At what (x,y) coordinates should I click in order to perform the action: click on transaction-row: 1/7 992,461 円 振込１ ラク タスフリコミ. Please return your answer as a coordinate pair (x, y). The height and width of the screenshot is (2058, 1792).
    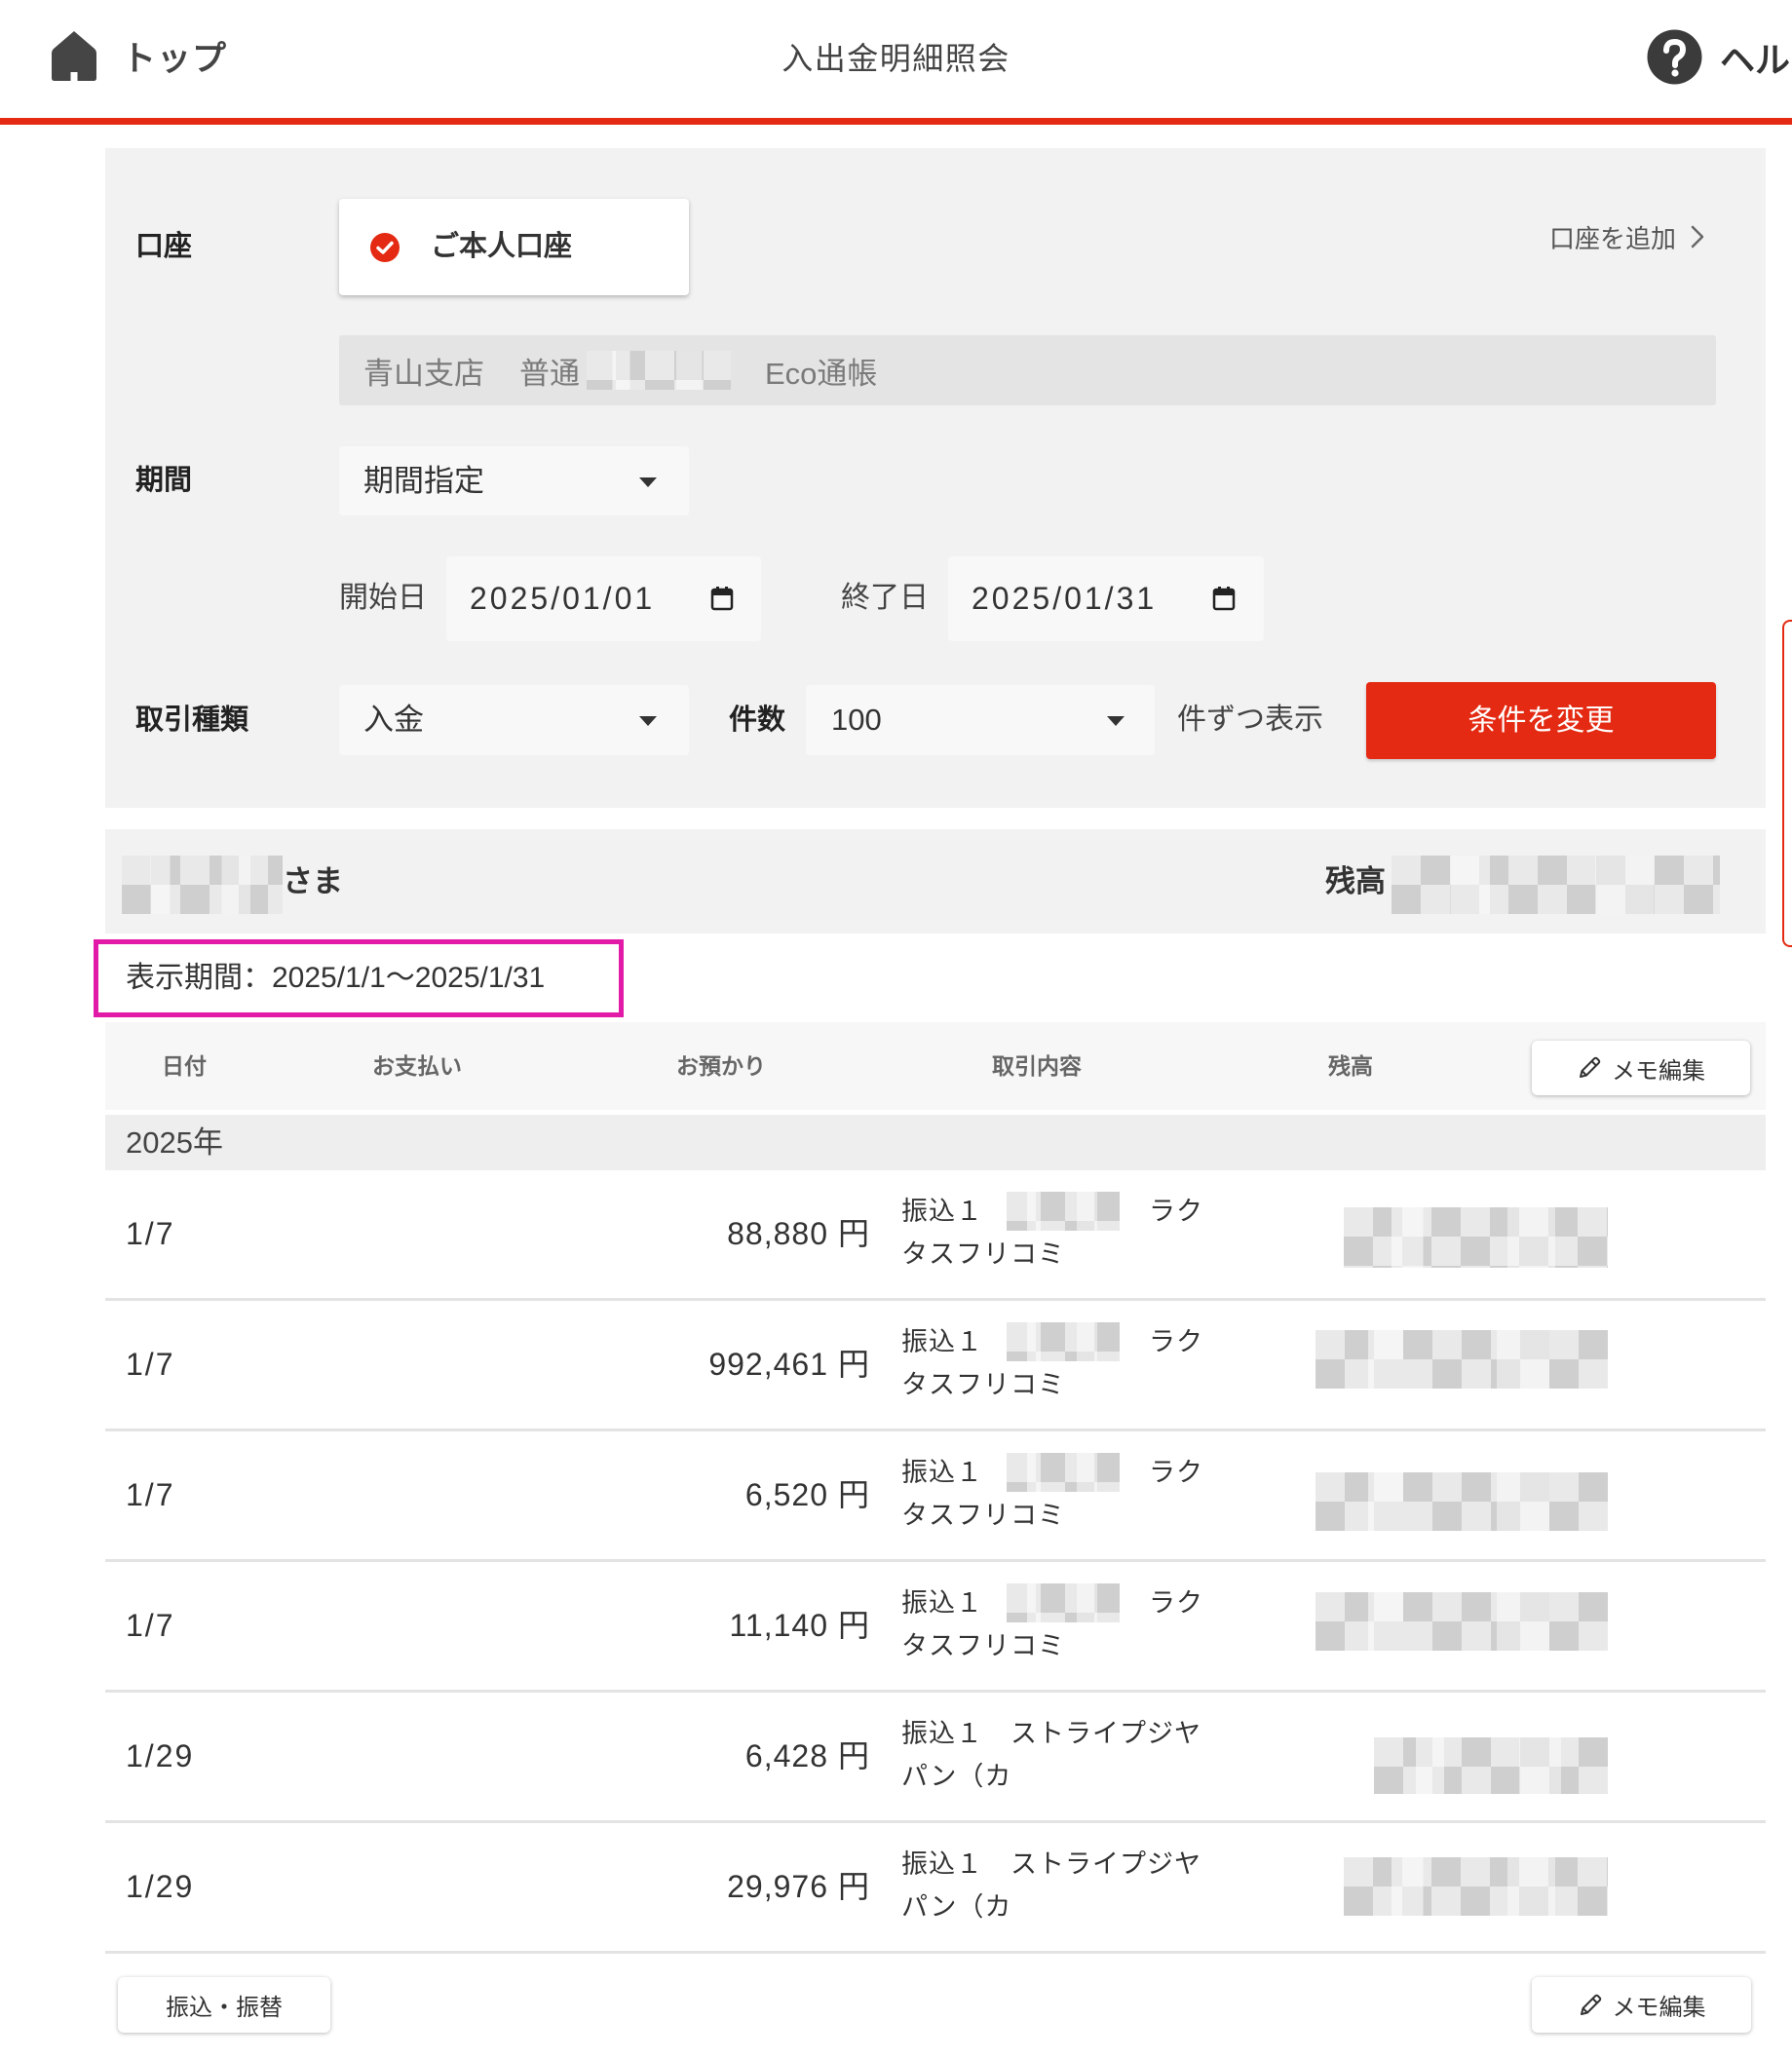
    Looking at the image, I should click on (935, 1366).